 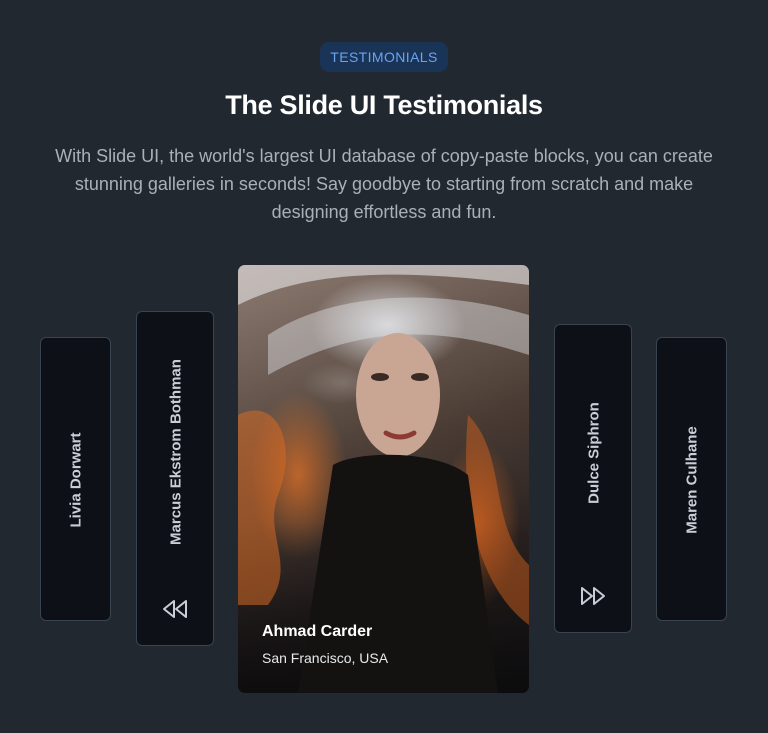 What do you see at coordinates (384, 57) in the screenshot?
I see `section-badge: TESTIMONIALS` at bounding box center [384, 57].